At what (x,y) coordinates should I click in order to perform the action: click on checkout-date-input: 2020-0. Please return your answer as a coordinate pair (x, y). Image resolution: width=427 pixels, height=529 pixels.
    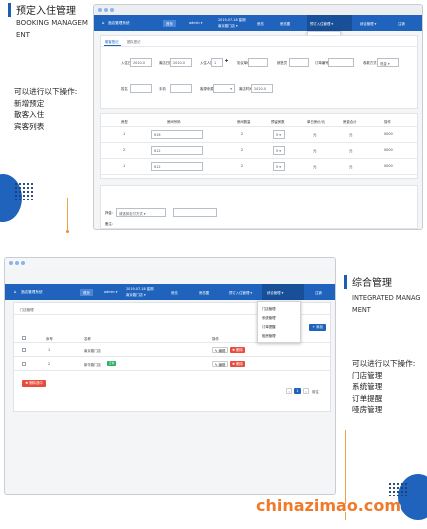
    Looking at the image, I should click on (181, 62).